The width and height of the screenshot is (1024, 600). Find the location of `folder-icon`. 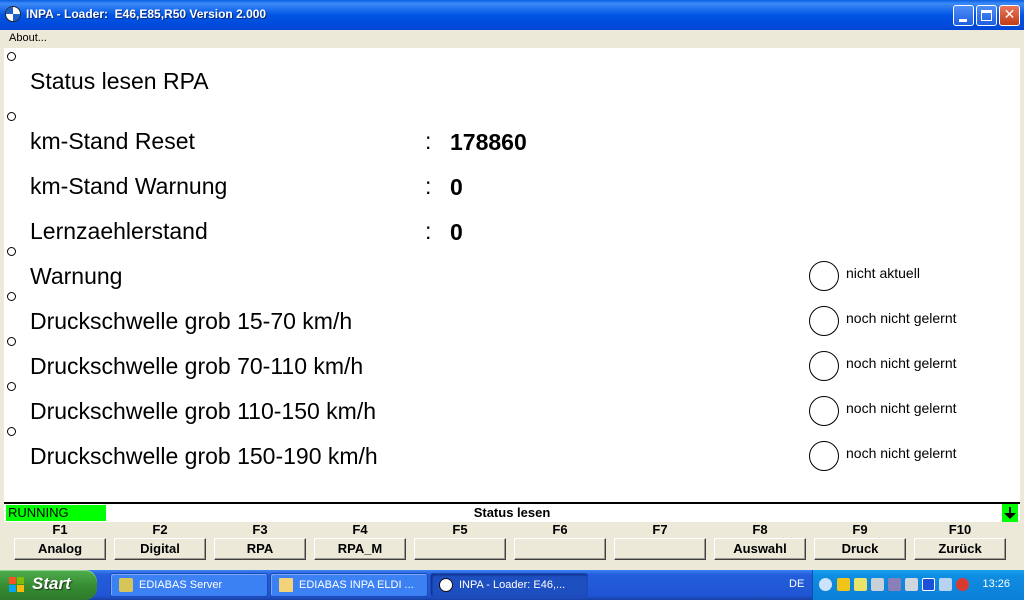

folder-icon is located at coordinates (286, 585).